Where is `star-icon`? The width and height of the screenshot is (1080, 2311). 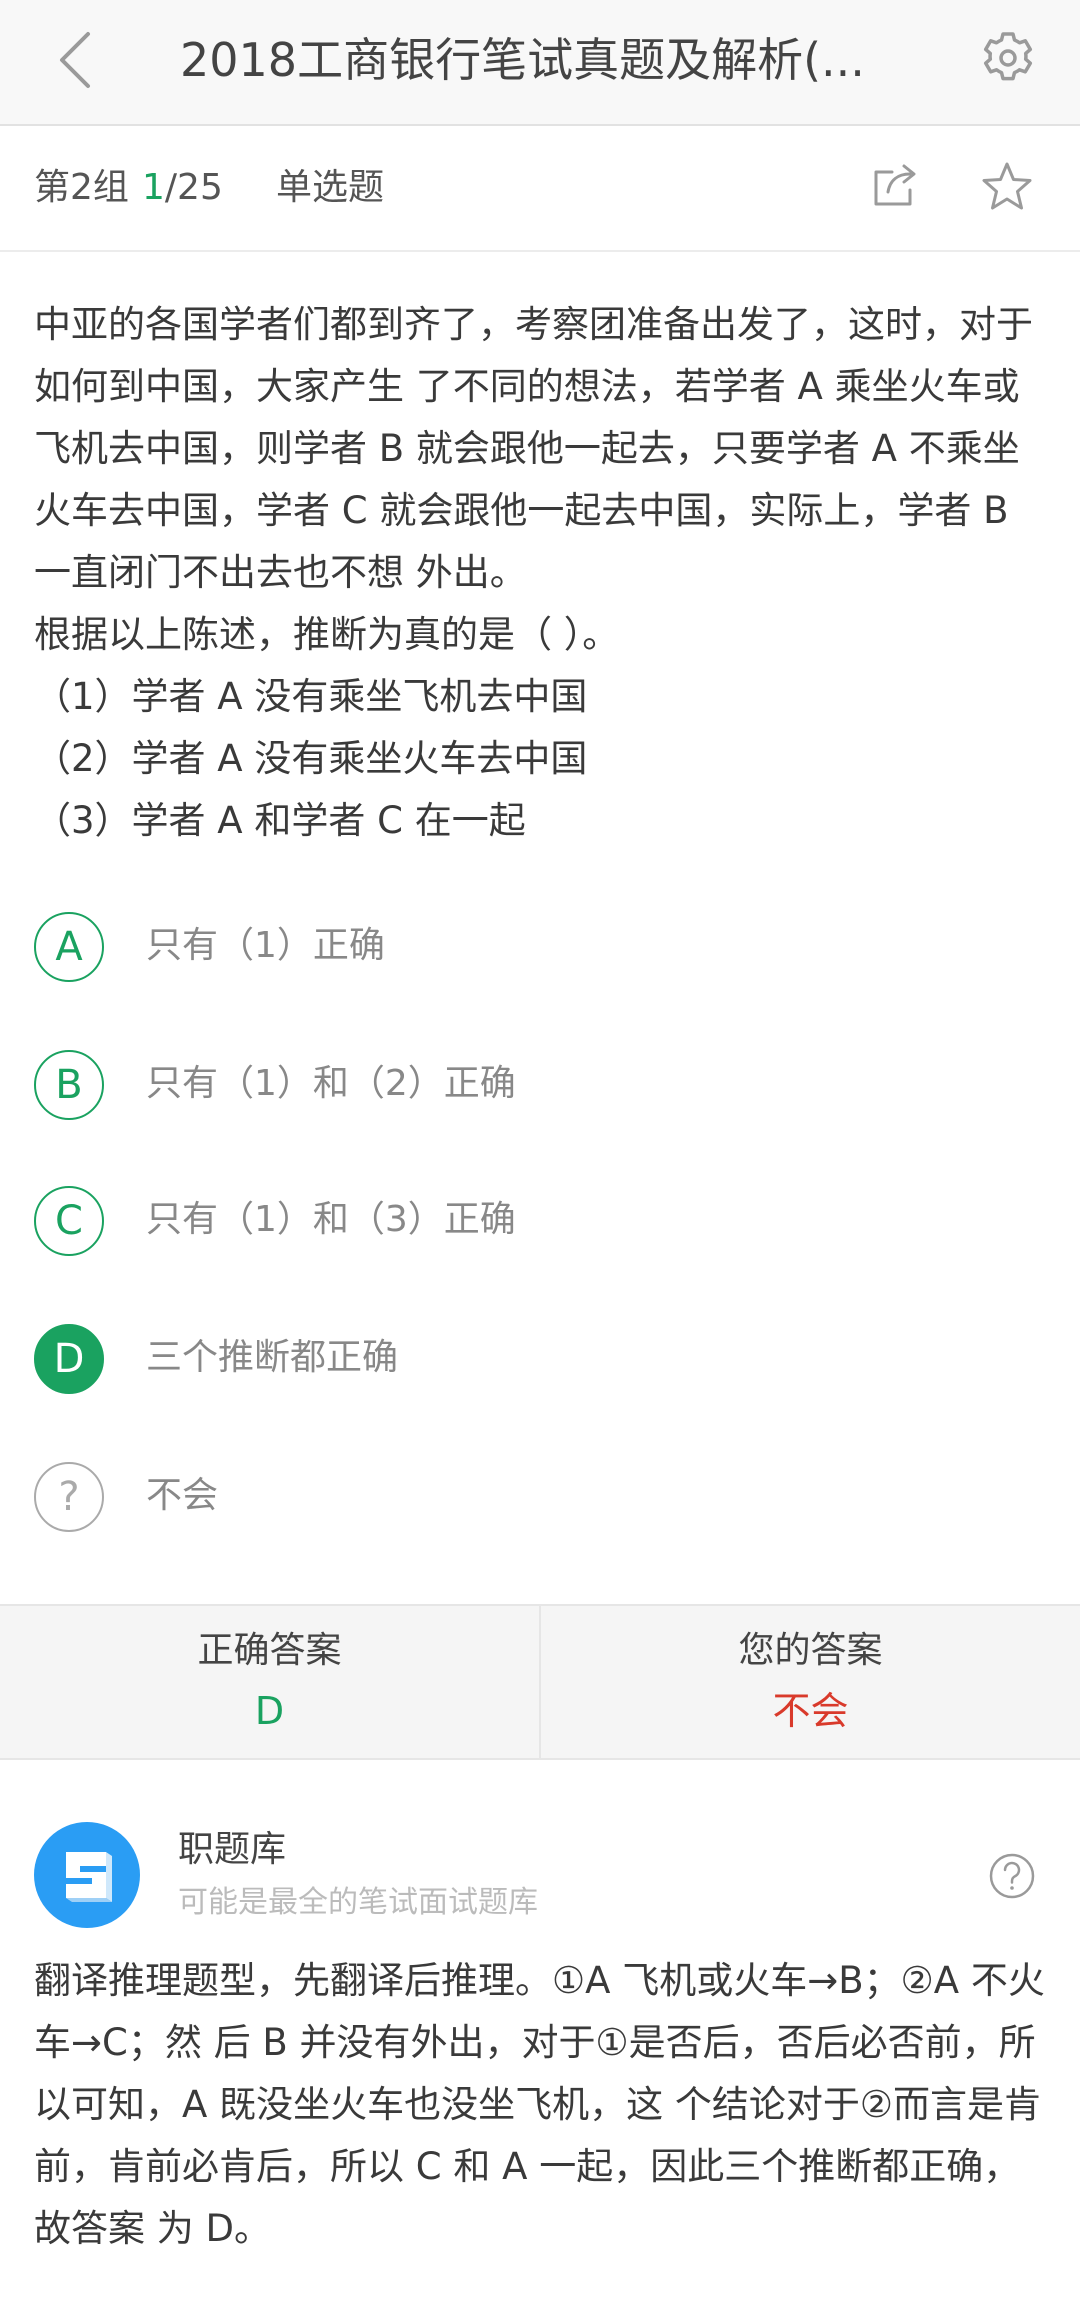
star-icon is located at coordinates (1007, 187).